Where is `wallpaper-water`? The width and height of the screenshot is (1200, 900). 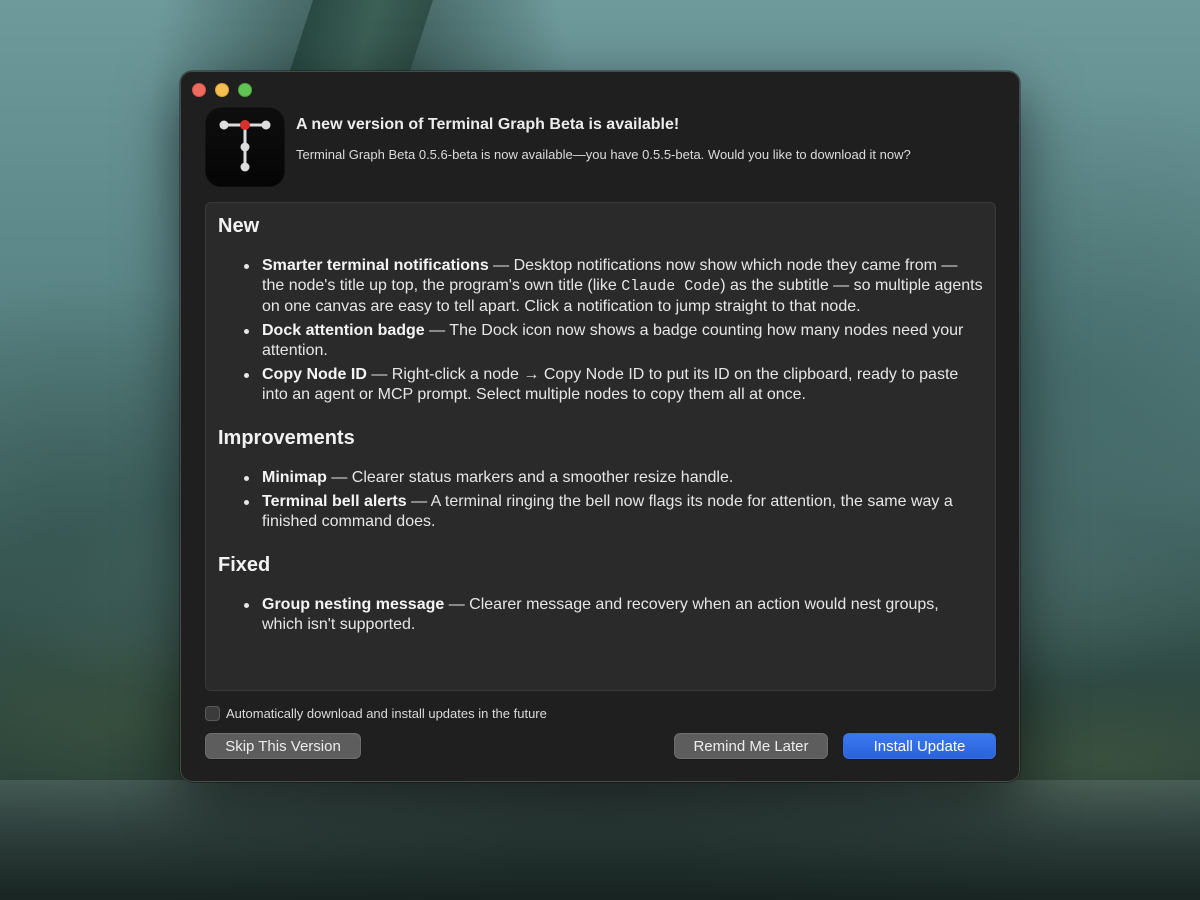
wallpaper-water is located at coordinates (600, 840).